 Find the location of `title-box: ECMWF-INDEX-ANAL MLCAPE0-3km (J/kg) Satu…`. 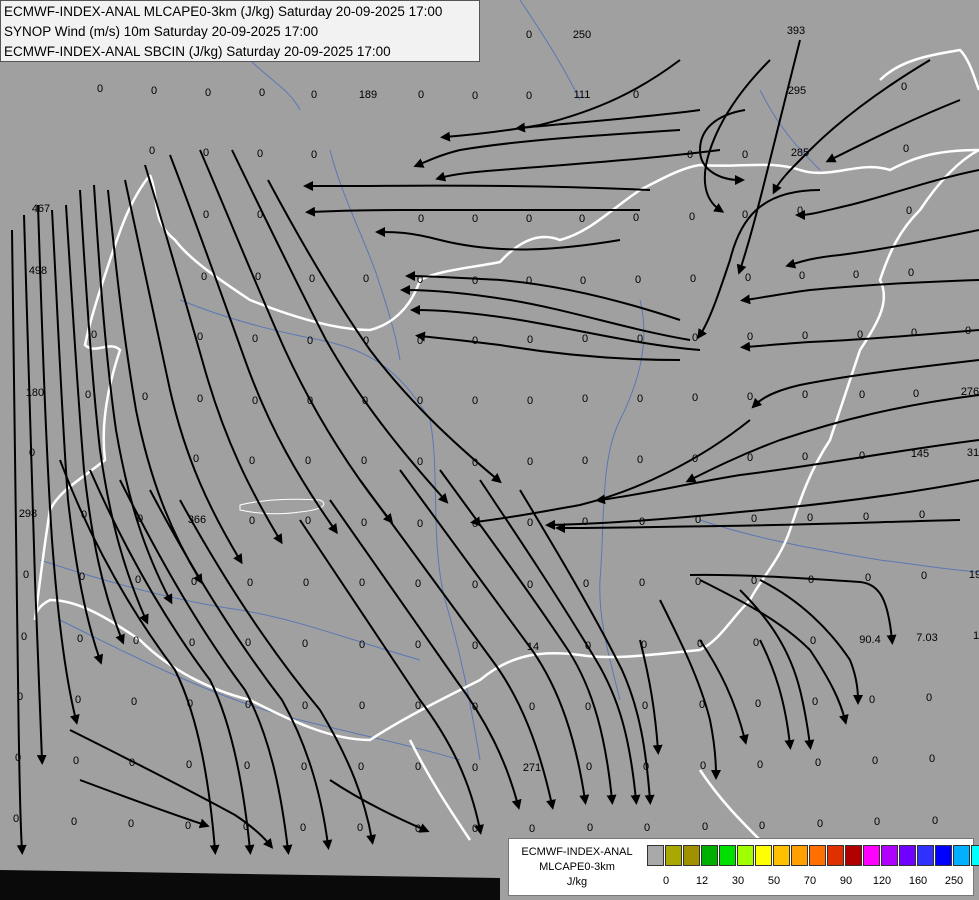

title-box: ECMWF-INDEX-ANAL MLCAPE0-3km (J/kg) Satu… is located at coordinates (240, 31).